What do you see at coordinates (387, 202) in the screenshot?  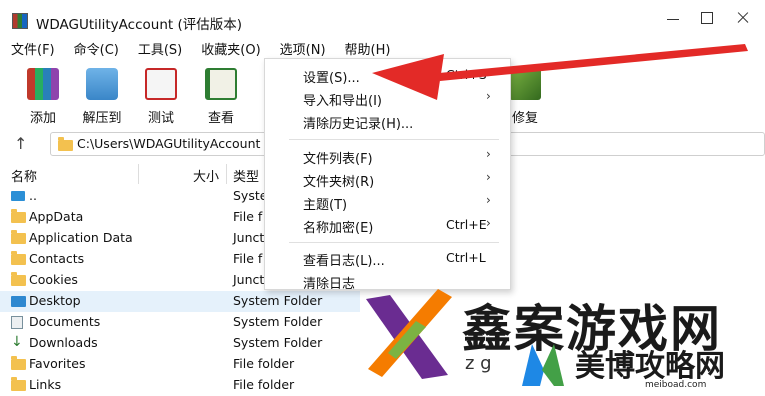 I see `menu-item-theme: 主题(T) ›` at bounding box center [387, 202].